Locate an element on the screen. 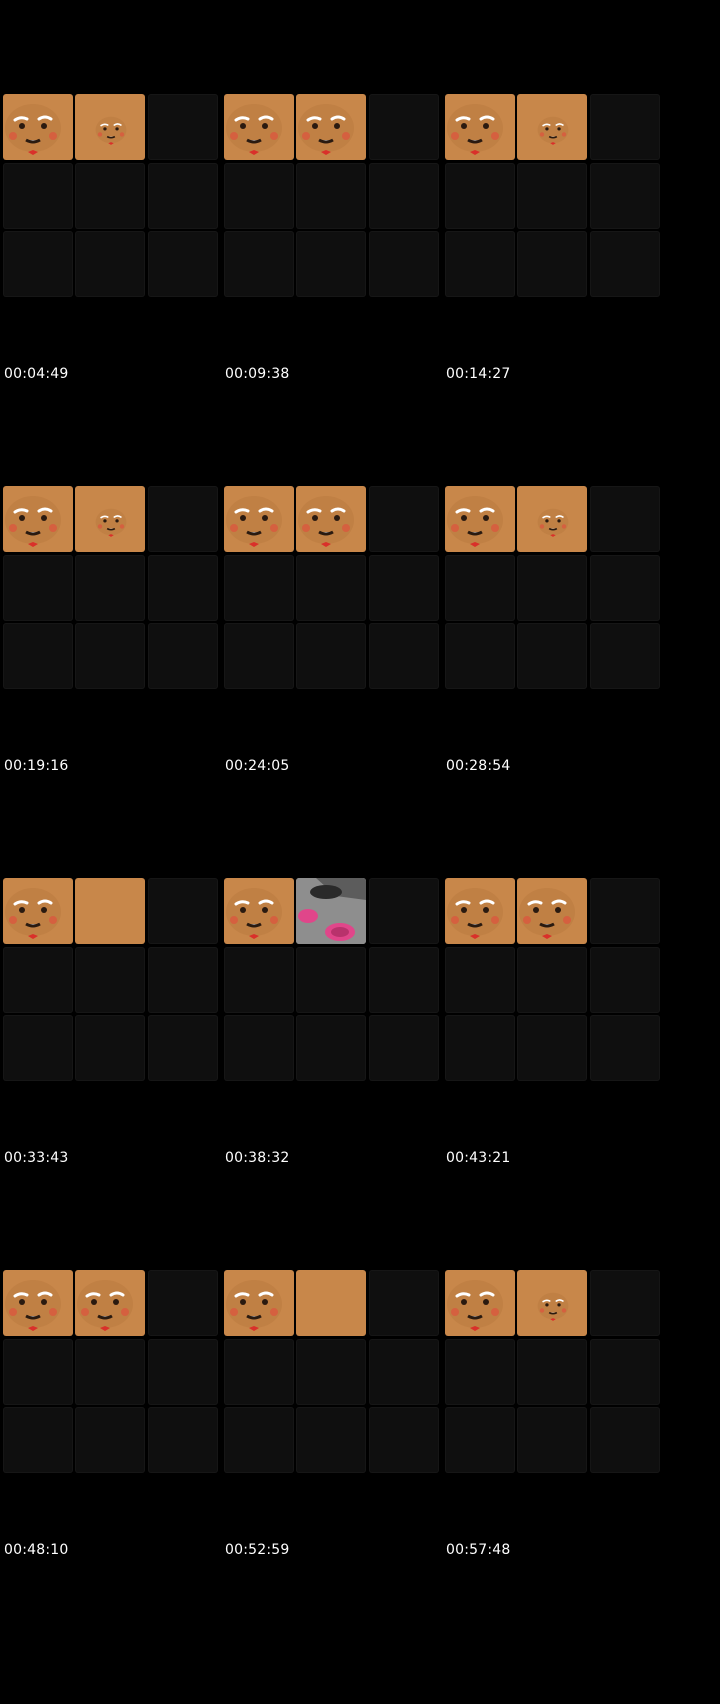 The height and width of the screenshot is (1704, 720). video-frame-6: 00:28:54 is located at coordinates (552, 588).